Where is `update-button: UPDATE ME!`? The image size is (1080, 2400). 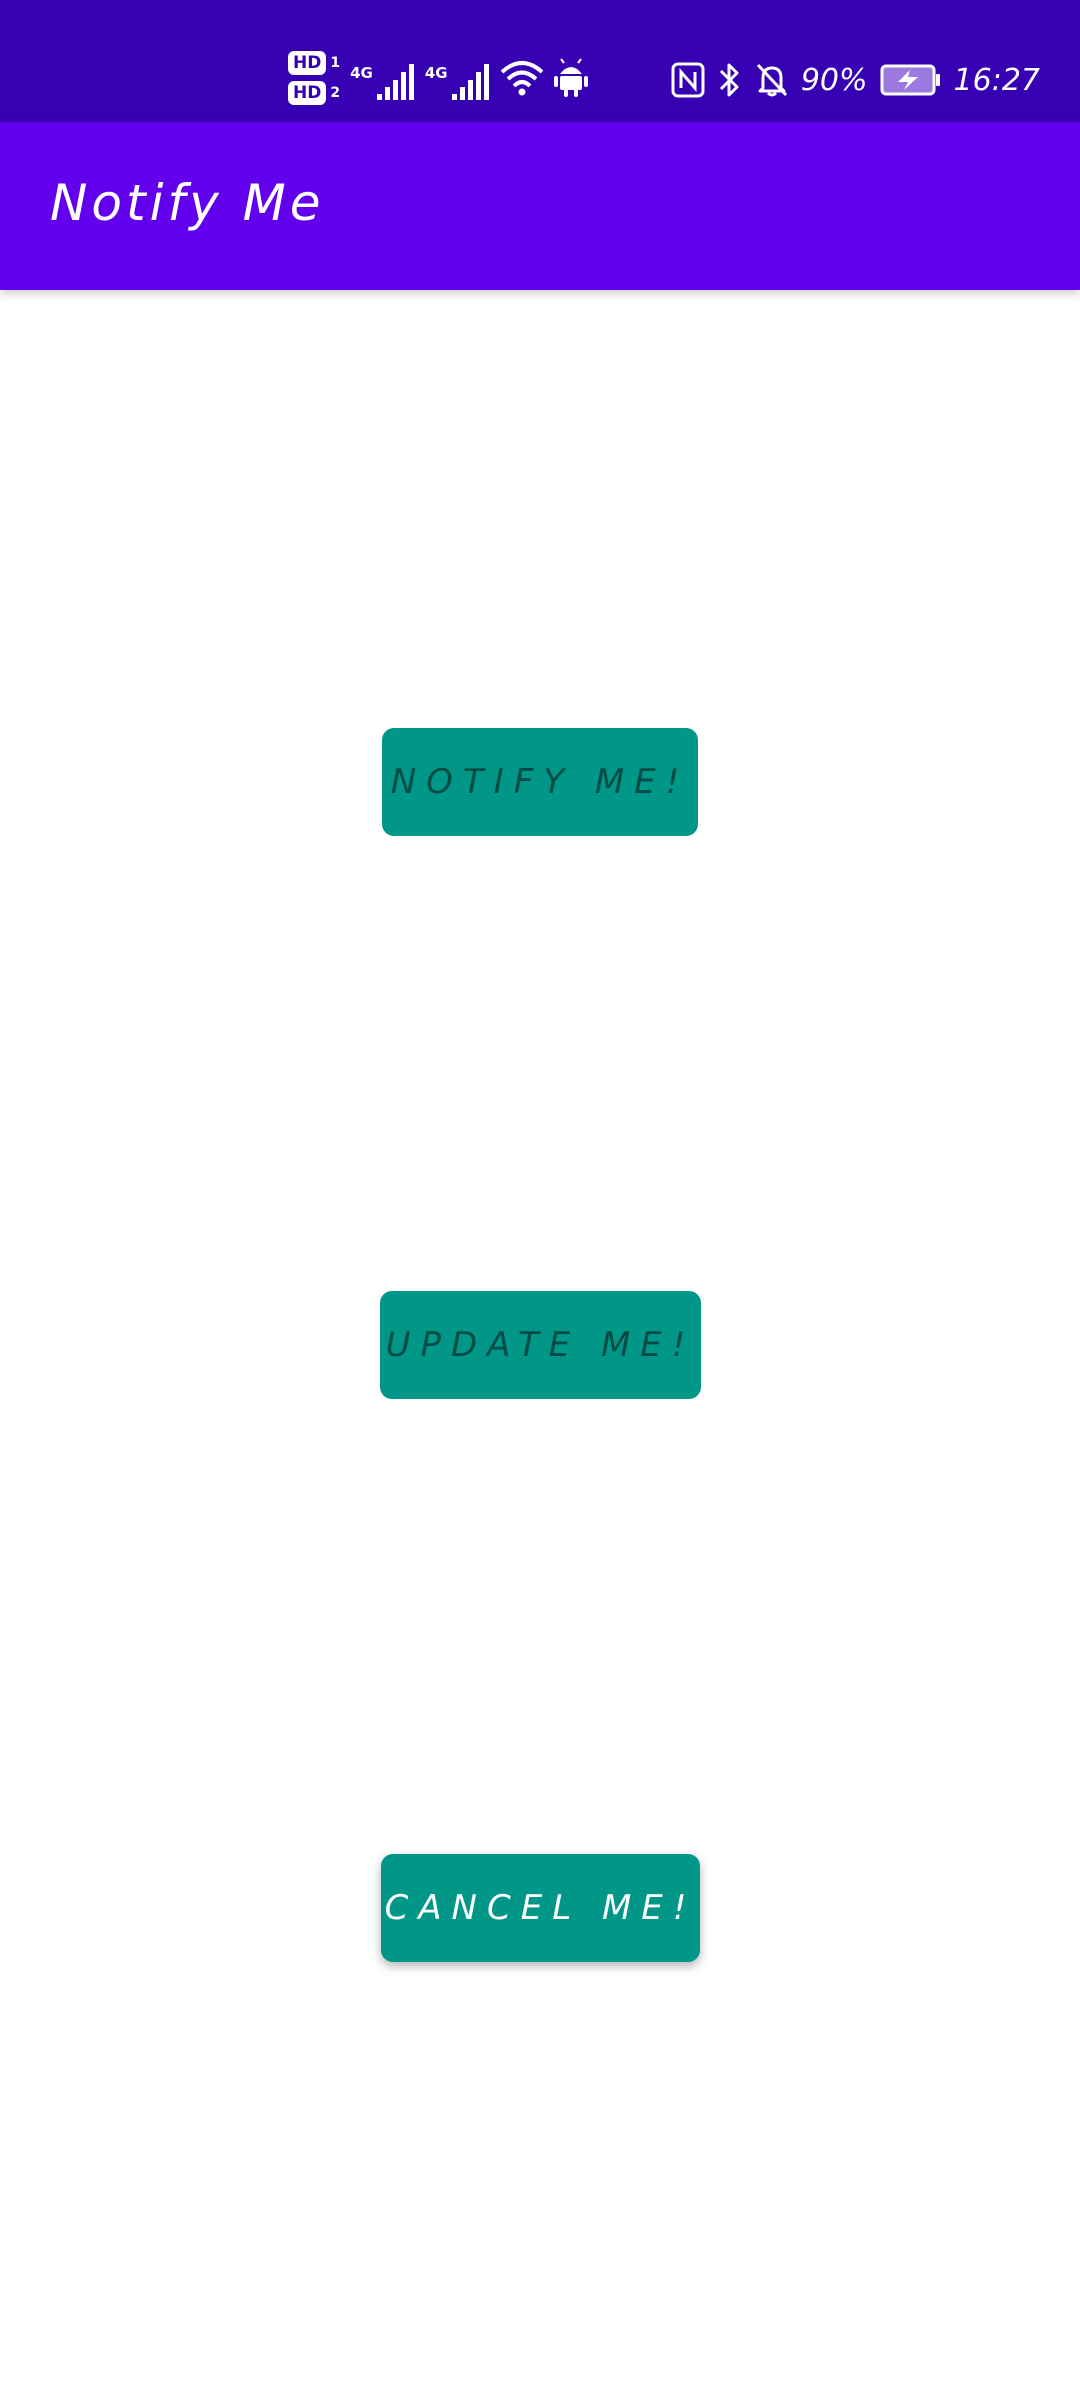 update-button: UPDATE ME! is located at coordinates (540, 1345).